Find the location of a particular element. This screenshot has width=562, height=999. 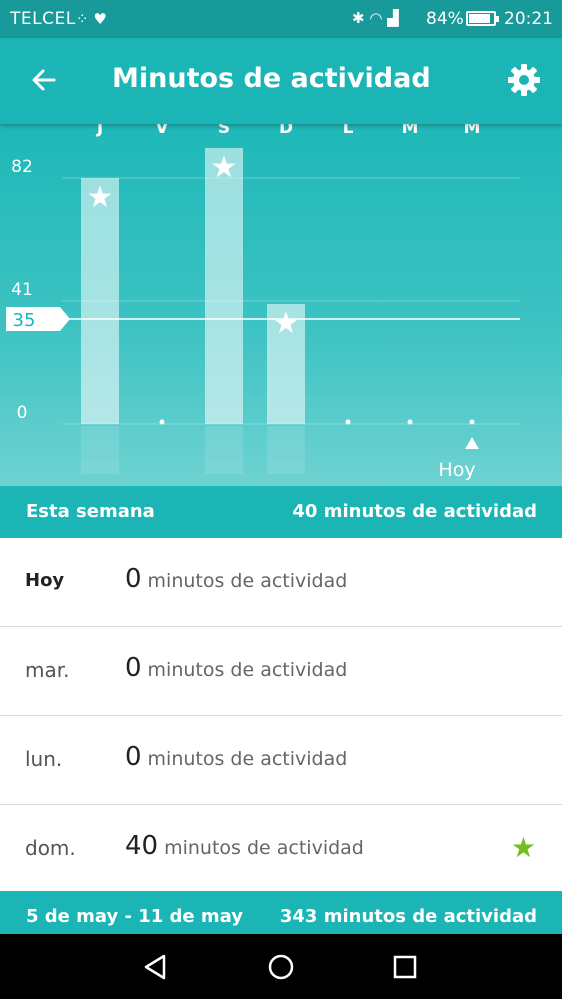

previous-week-range: 5 de may - 11 de may is located at coordinates (134, 916).